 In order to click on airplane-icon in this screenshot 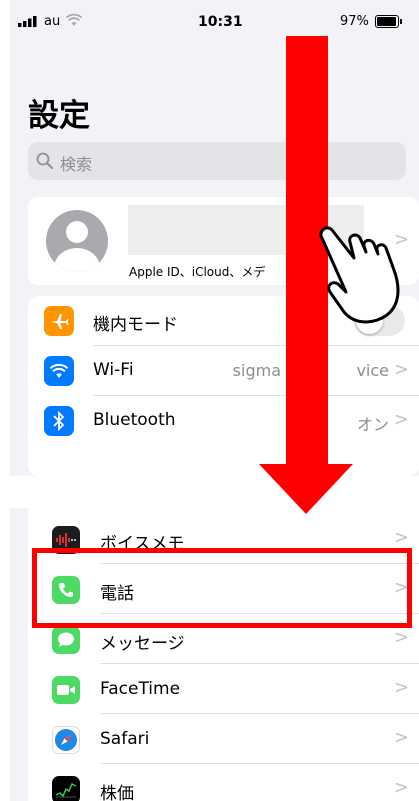, I will do `click(59, 321)`.